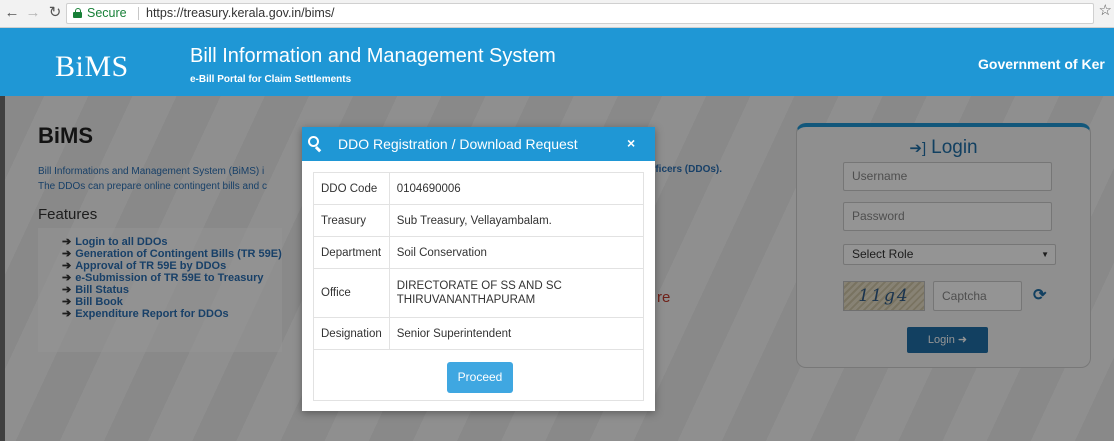  I want to click on lock-icon, so click(77, 13).